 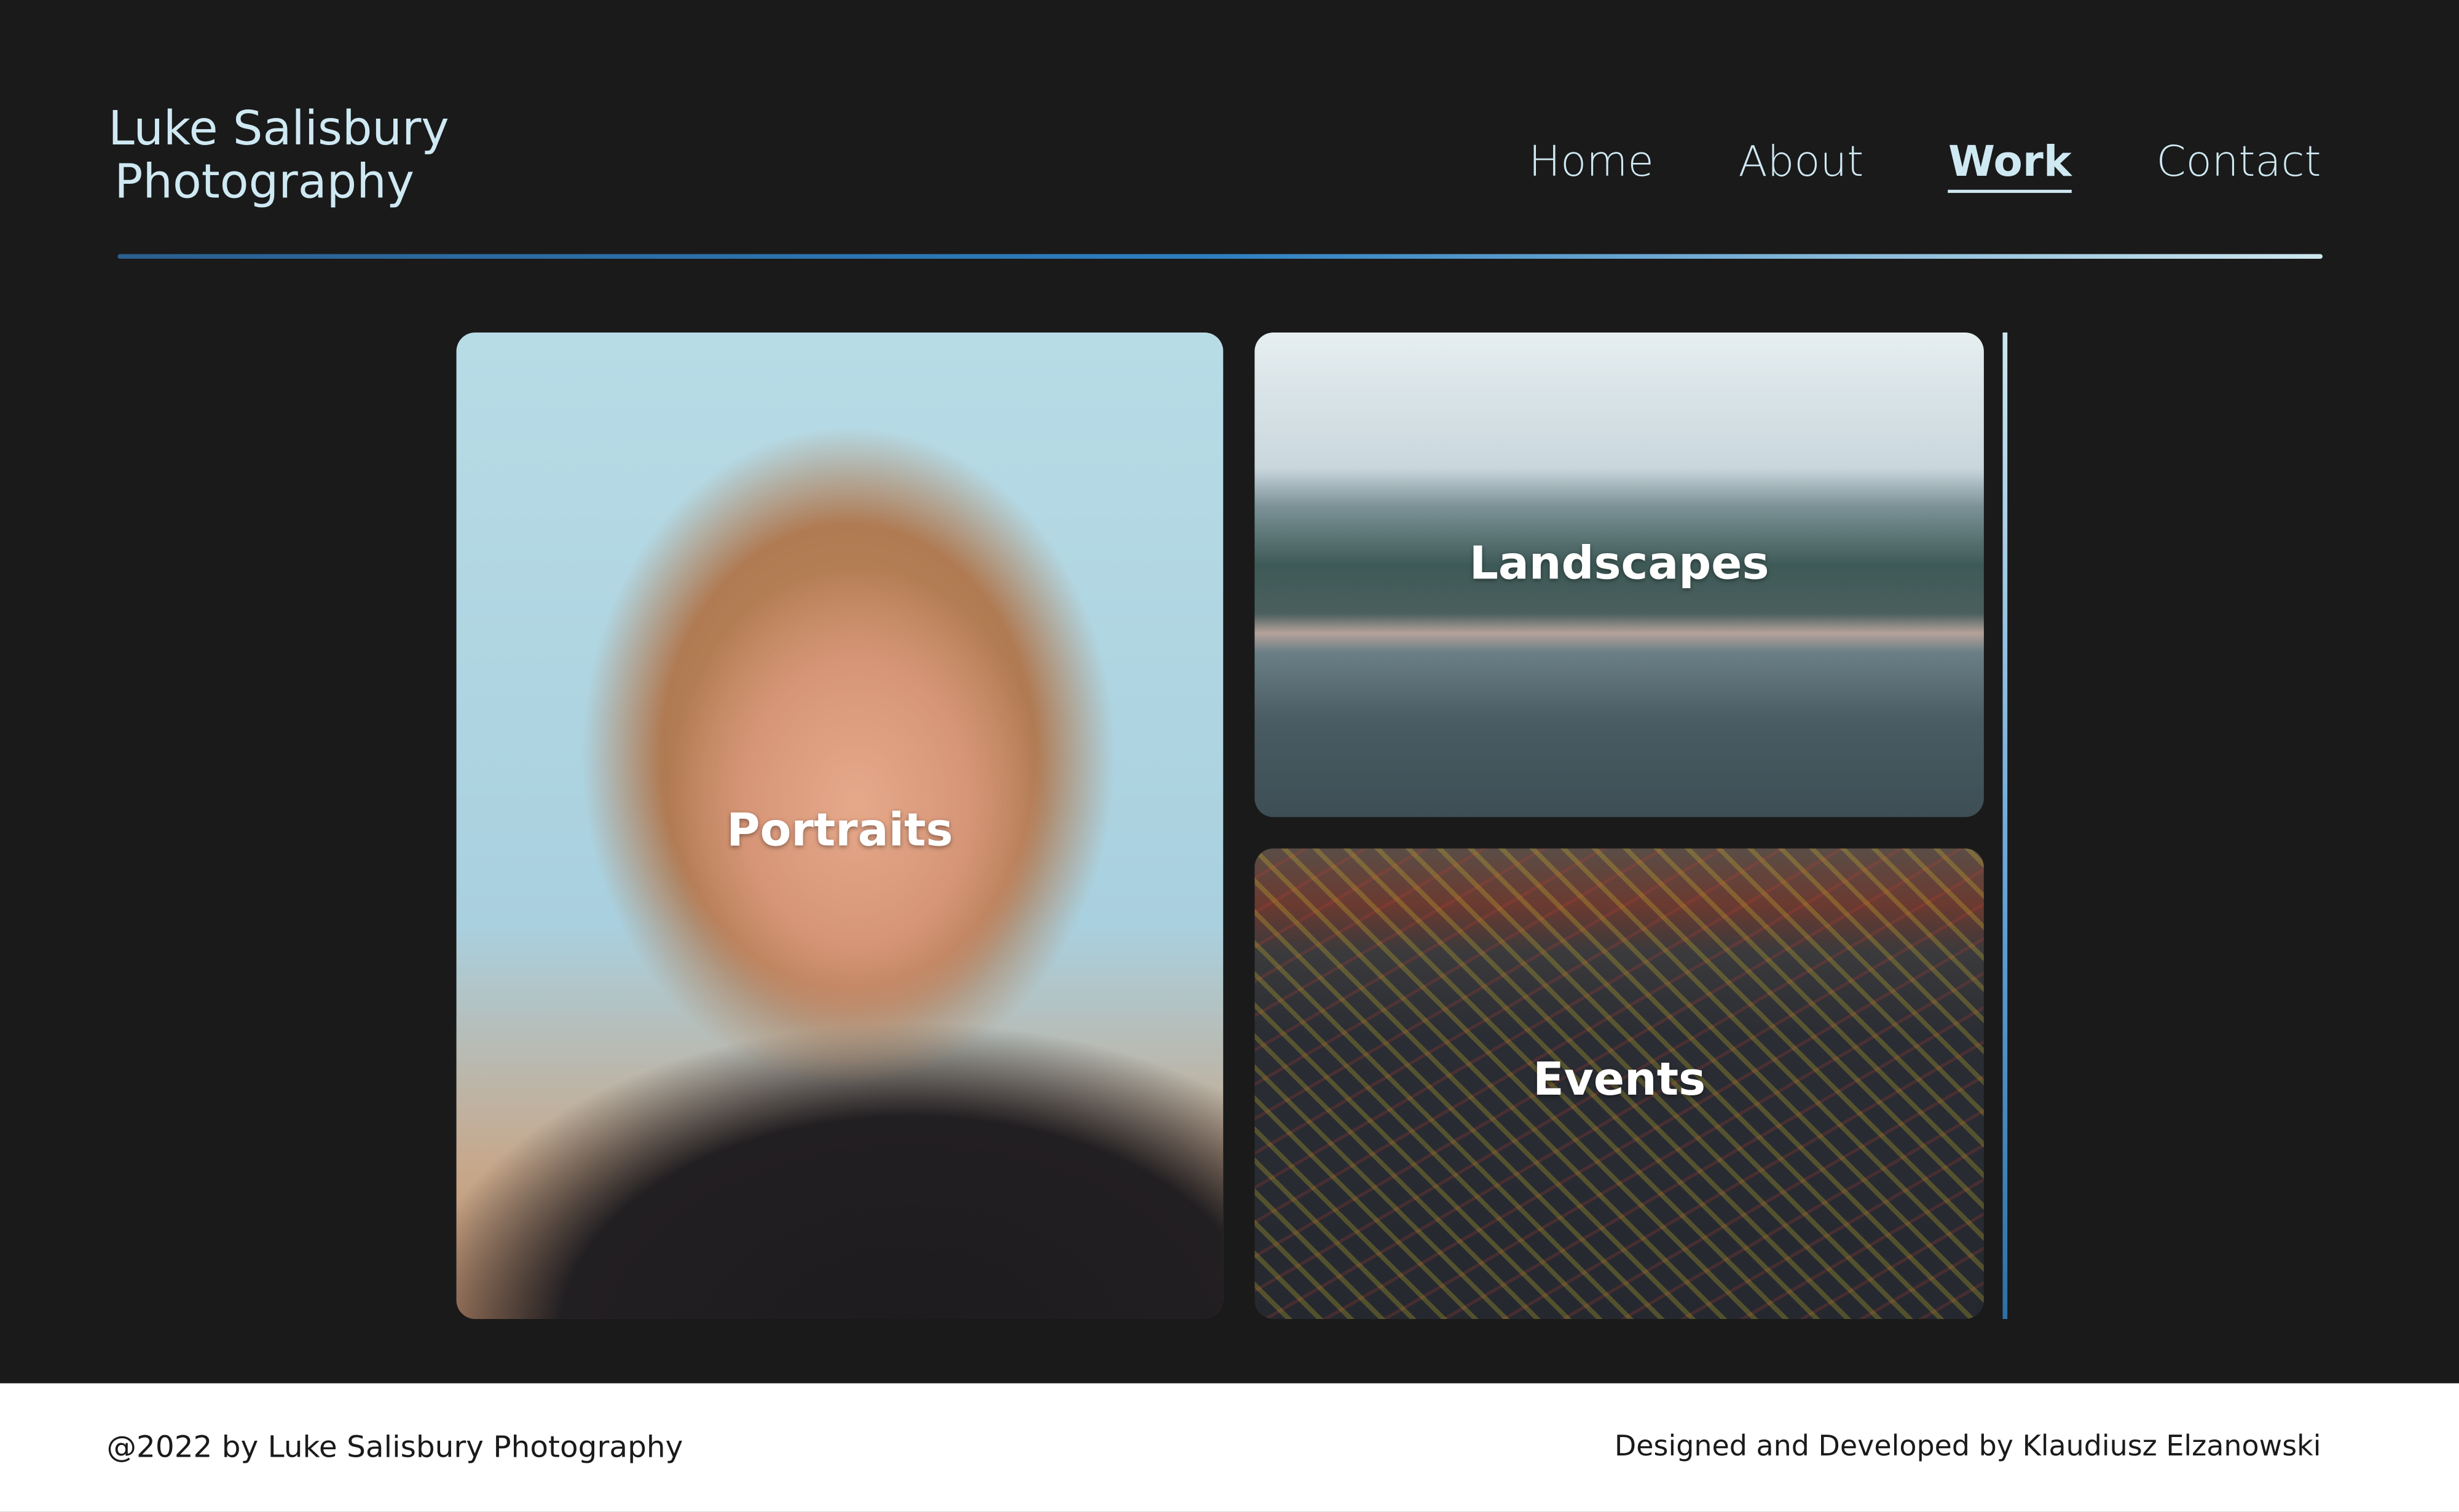 What do you see at coordinates (264, 182) in the screenshot?
I see `logo-line-2: Photography` at bounding box center [264, 182].